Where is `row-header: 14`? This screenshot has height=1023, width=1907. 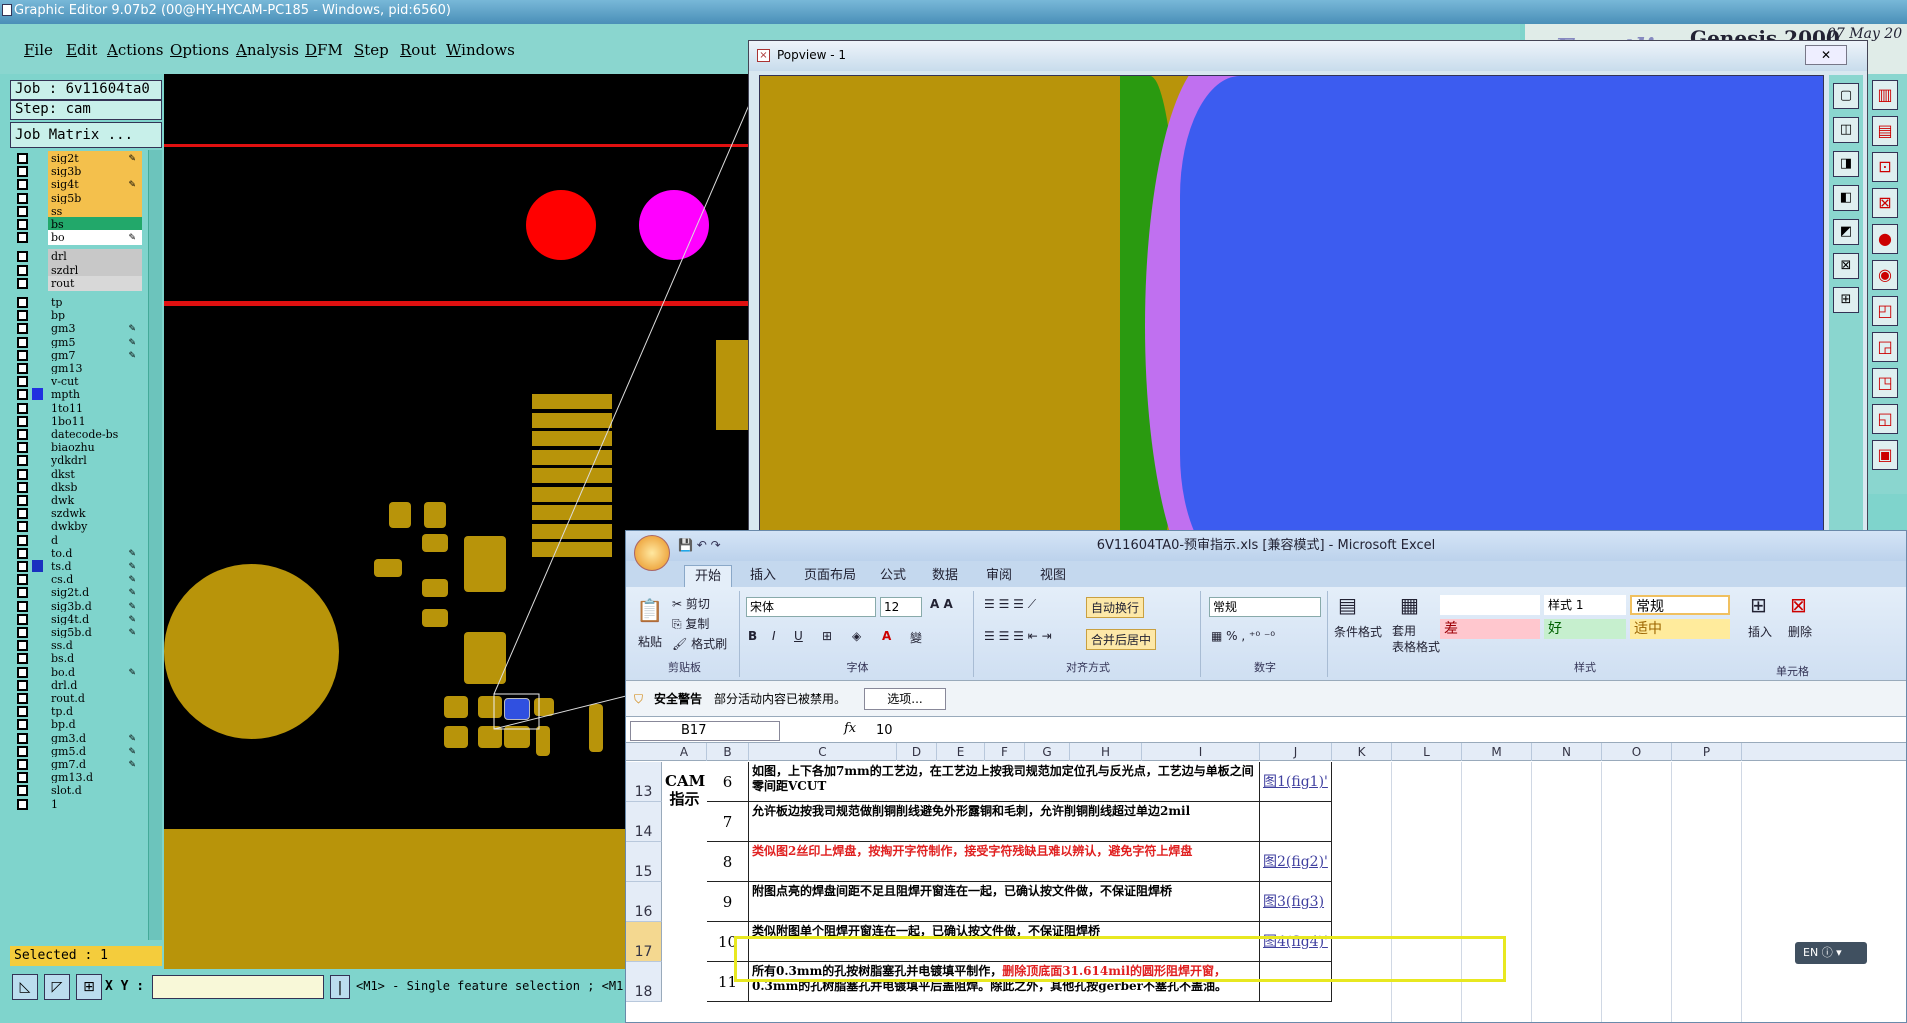
row-header: 14 is located at coordinates (644, 822).